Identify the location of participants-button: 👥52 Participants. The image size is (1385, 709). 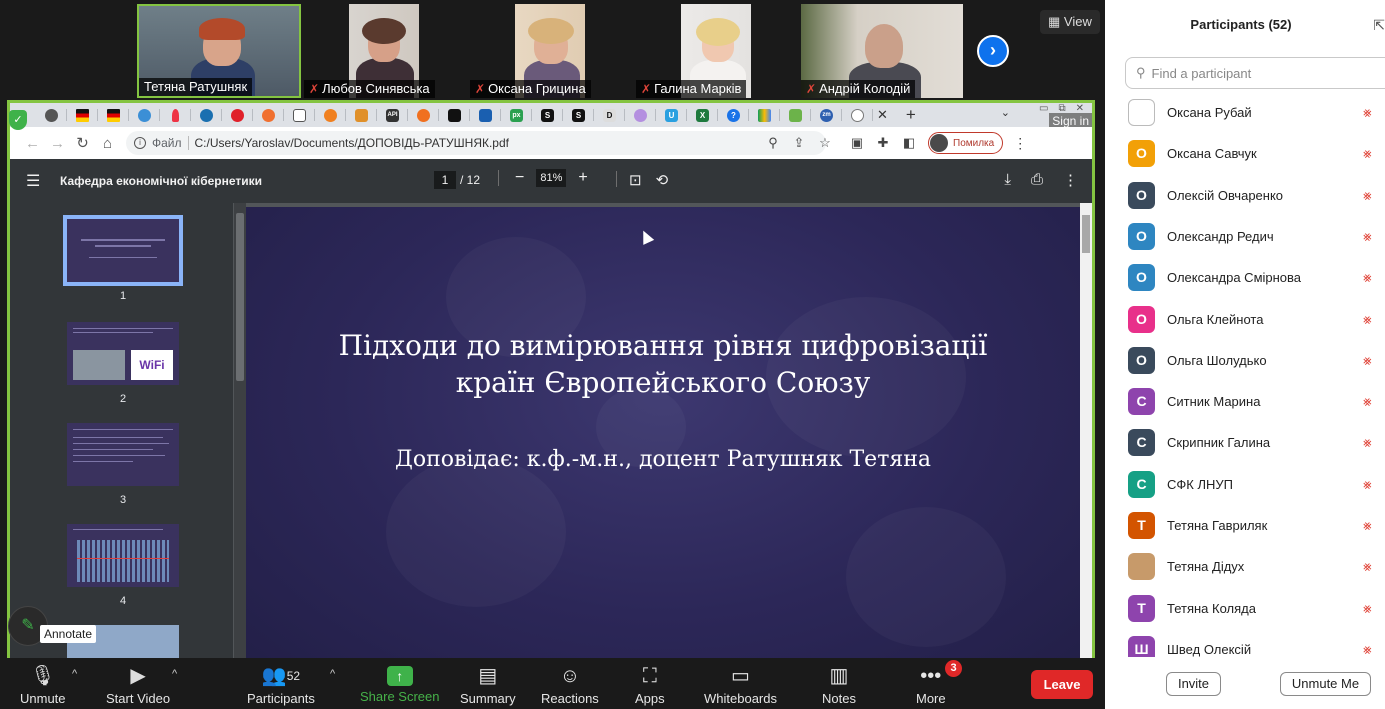
(281, 684).